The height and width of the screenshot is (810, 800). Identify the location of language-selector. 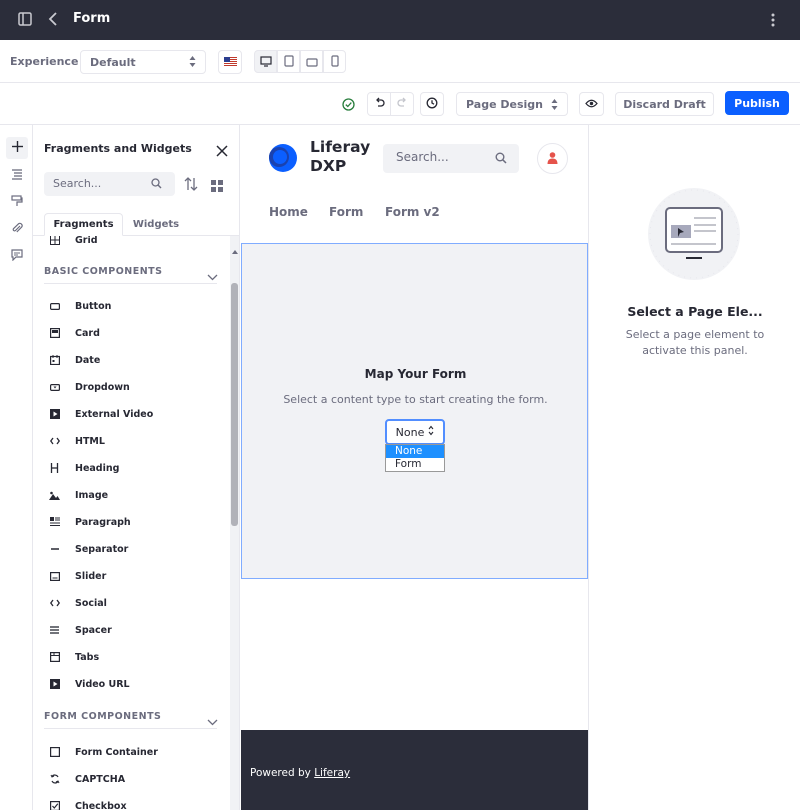
(230, 62).